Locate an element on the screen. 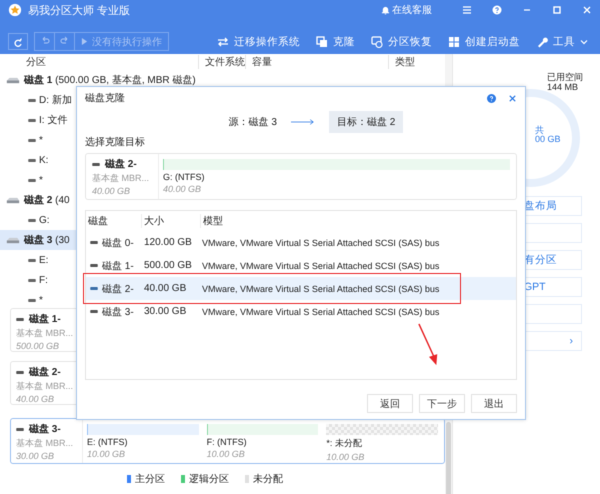 This screenshot has height=494, width=600. table-cell-text: 500.00 GB is located at coordinates (168, 265).